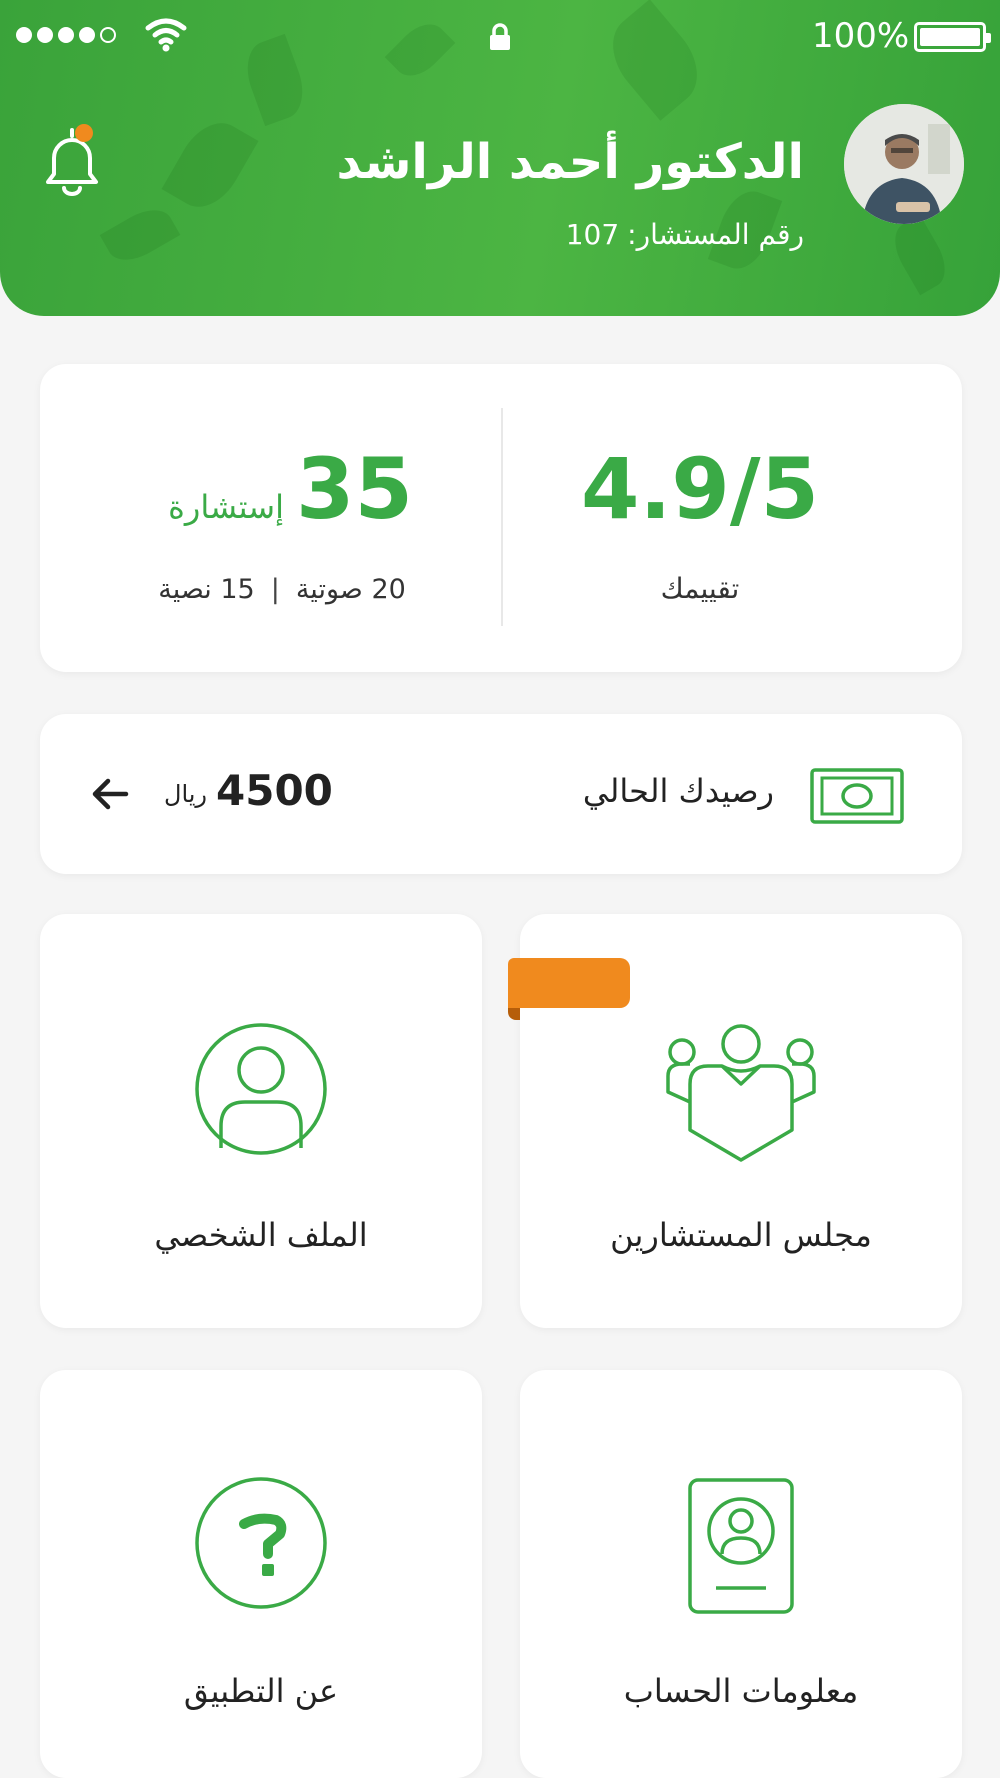 The width and height of the screenshot is (1000, 1778). I want to click on consultant-number-value: 107, so click(592, 234).